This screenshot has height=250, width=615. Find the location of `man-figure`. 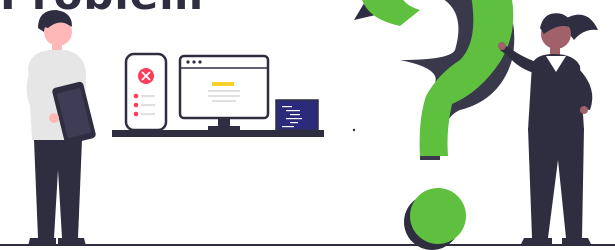

man-figure is located at coordinates (61, 128).